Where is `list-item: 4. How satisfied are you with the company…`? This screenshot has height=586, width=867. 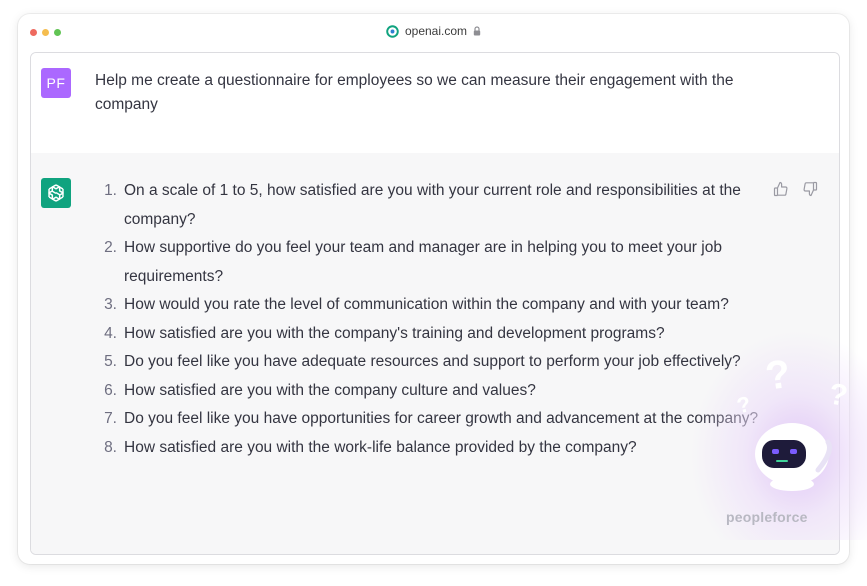 list-item: 4. How satisfied are you with the company… is located at coordinates (384, 333).